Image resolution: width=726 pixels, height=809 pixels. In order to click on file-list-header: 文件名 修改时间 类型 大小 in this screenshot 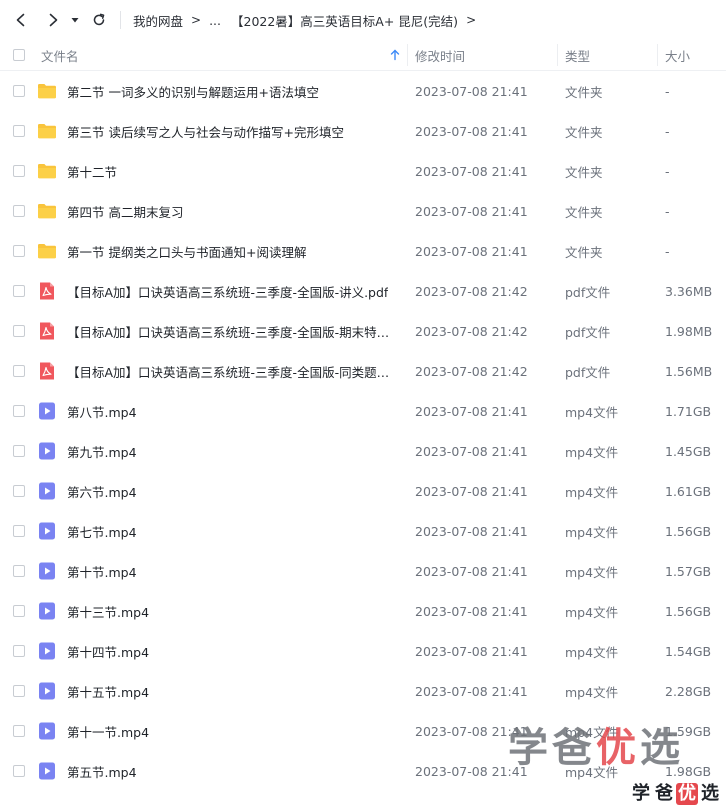, I will do `click(363, 55)`.